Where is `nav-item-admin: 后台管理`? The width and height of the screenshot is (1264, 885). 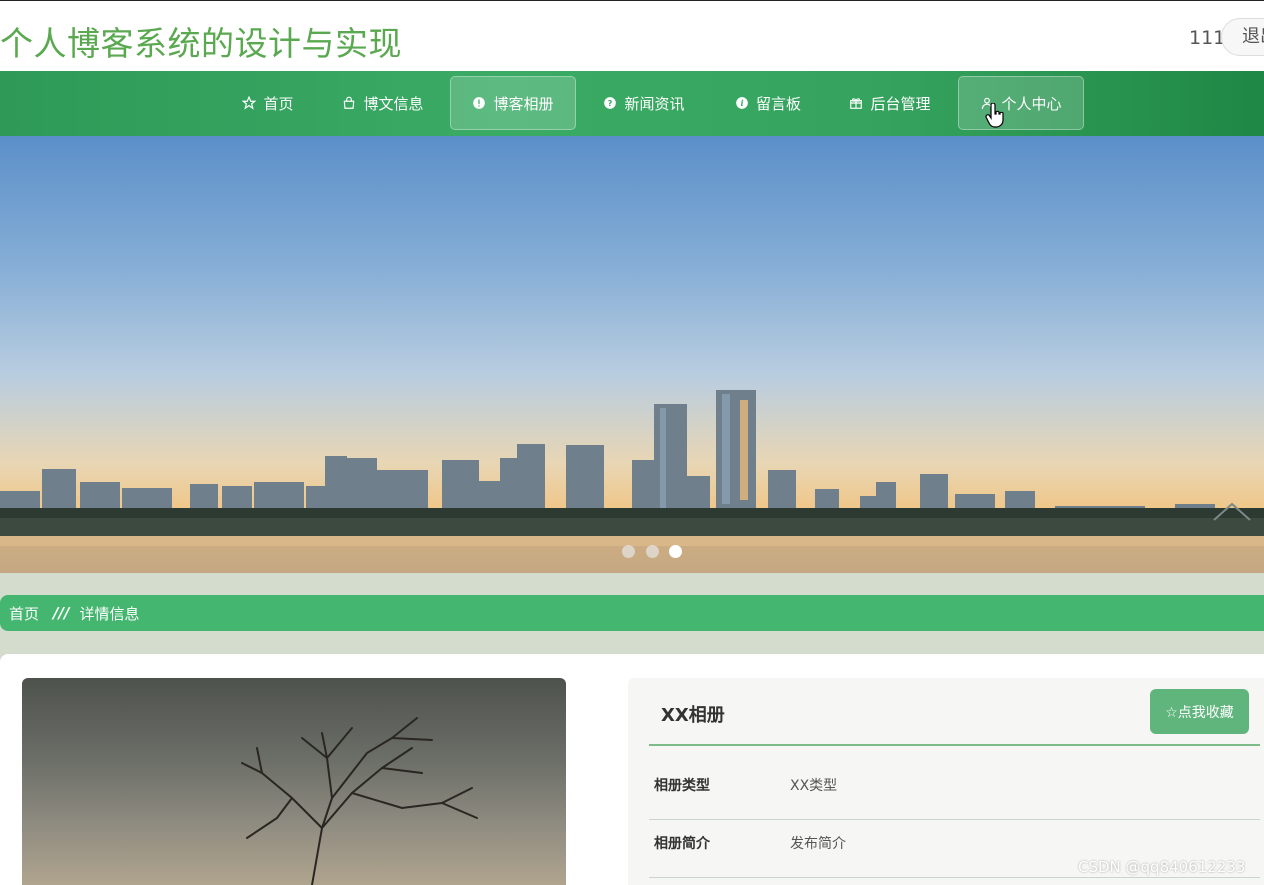 nav-item-admin: 后台管理 is located at coordinates (890, 103).